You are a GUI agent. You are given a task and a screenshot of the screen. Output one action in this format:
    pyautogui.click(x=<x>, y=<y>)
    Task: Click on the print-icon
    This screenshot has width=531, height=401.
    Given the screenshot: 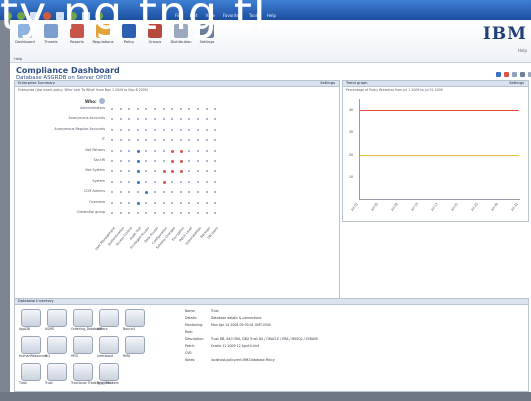 What is the action you would take?
    pyautogui.click(x=514, y=74)
    